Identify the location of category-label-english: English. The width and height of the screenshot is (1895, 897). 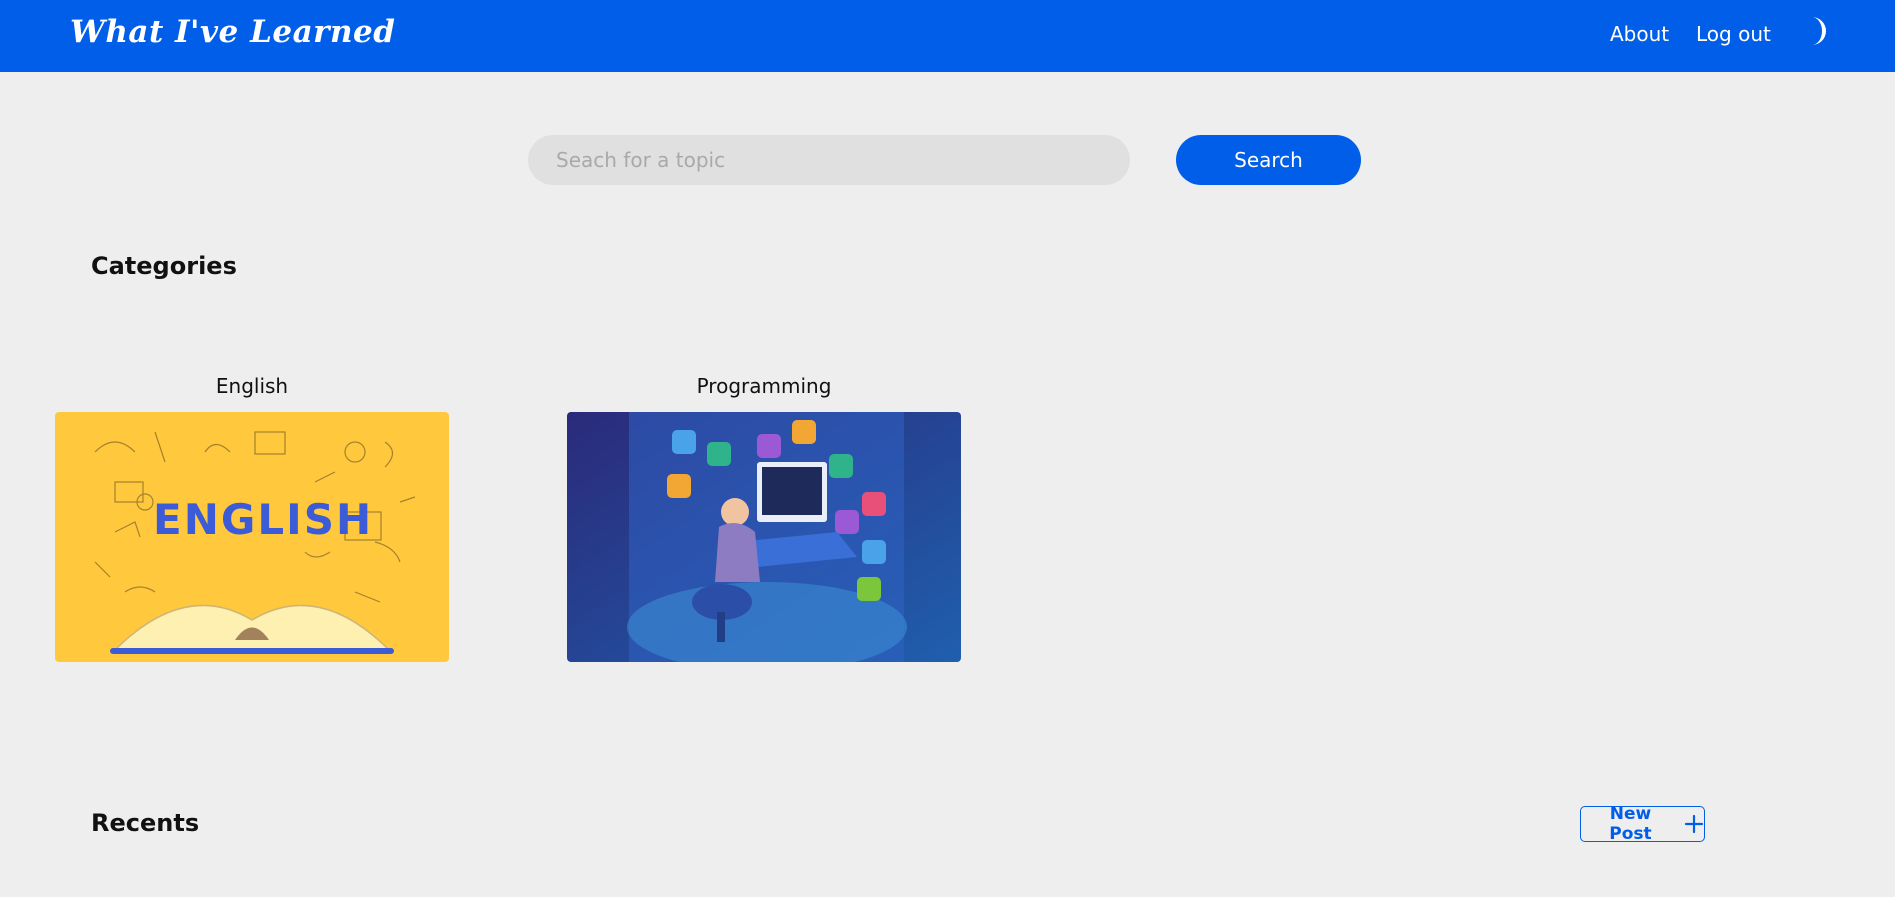
(252, 386).